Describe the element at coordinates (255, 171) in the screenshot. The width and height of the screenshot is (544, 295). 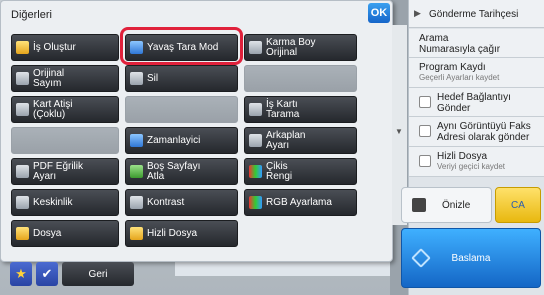
I see `output-color-icon` at that location.